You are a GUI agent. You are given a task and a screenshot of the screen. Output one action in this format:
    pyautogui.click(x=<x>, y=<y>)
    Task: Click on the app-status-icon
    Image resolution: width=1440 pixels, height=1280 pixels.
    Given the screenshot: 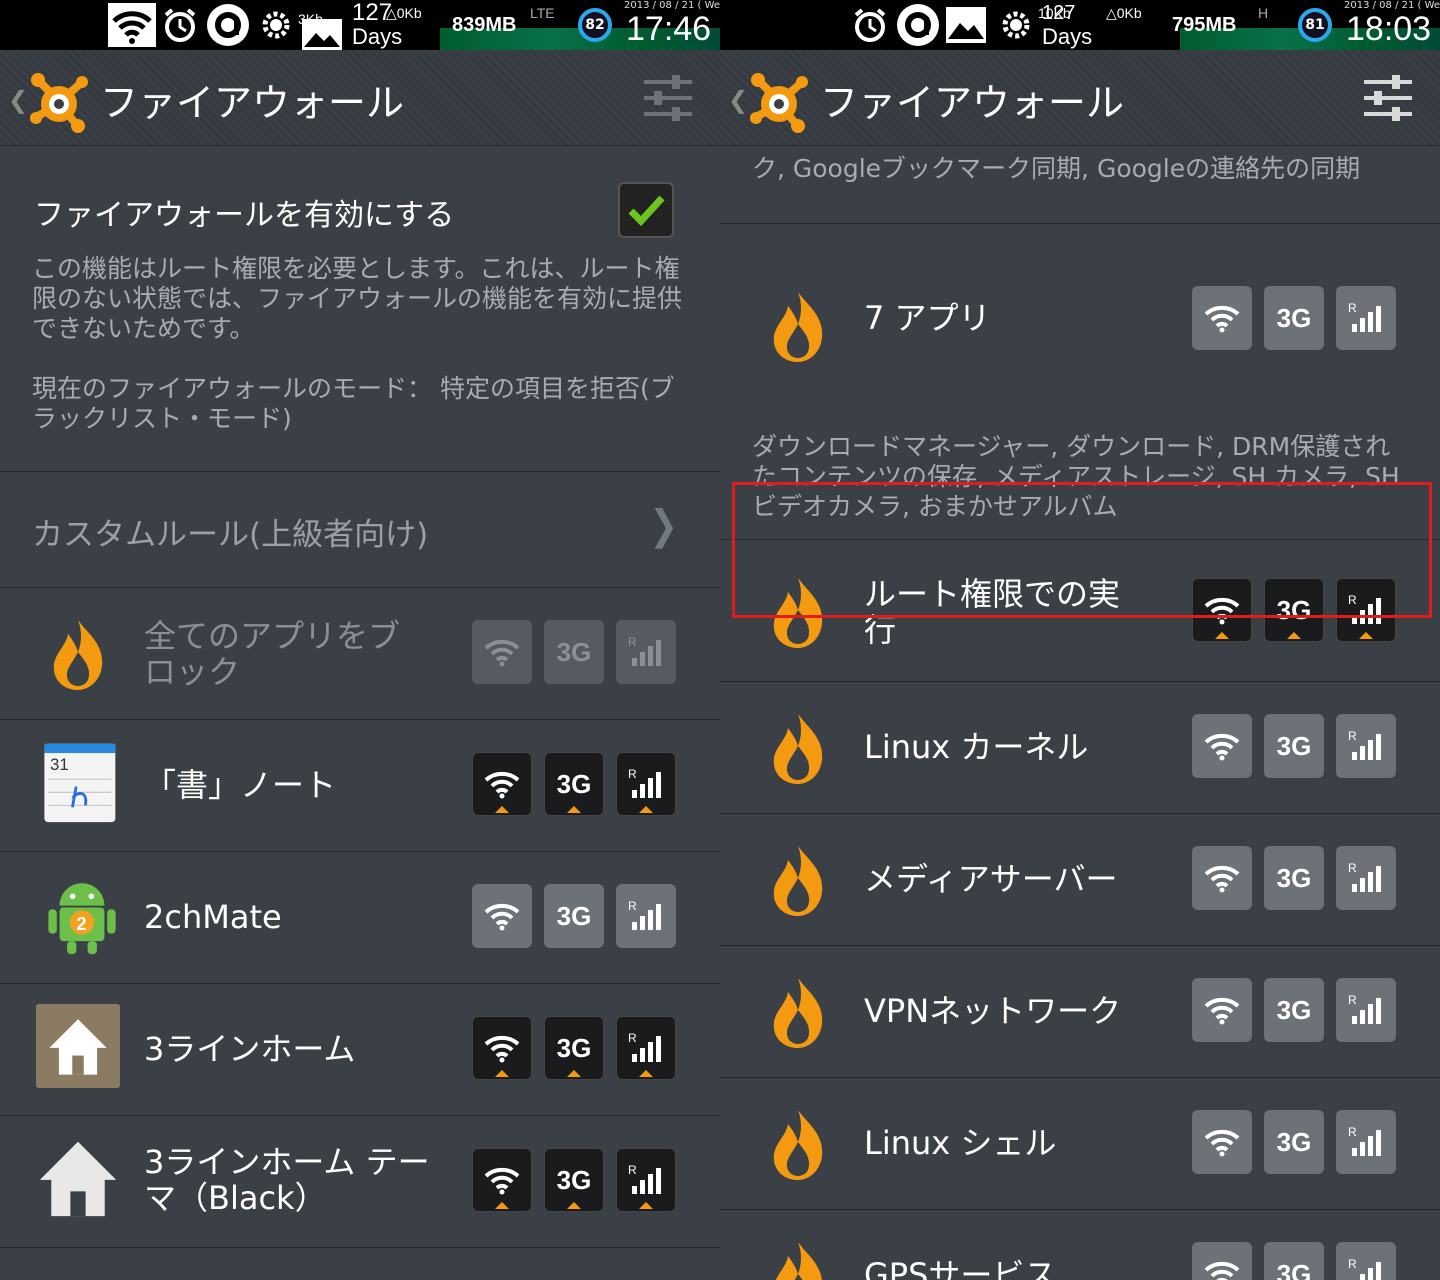 What is the action you would take?
    pyautogui.click(x=918, y=25)
    